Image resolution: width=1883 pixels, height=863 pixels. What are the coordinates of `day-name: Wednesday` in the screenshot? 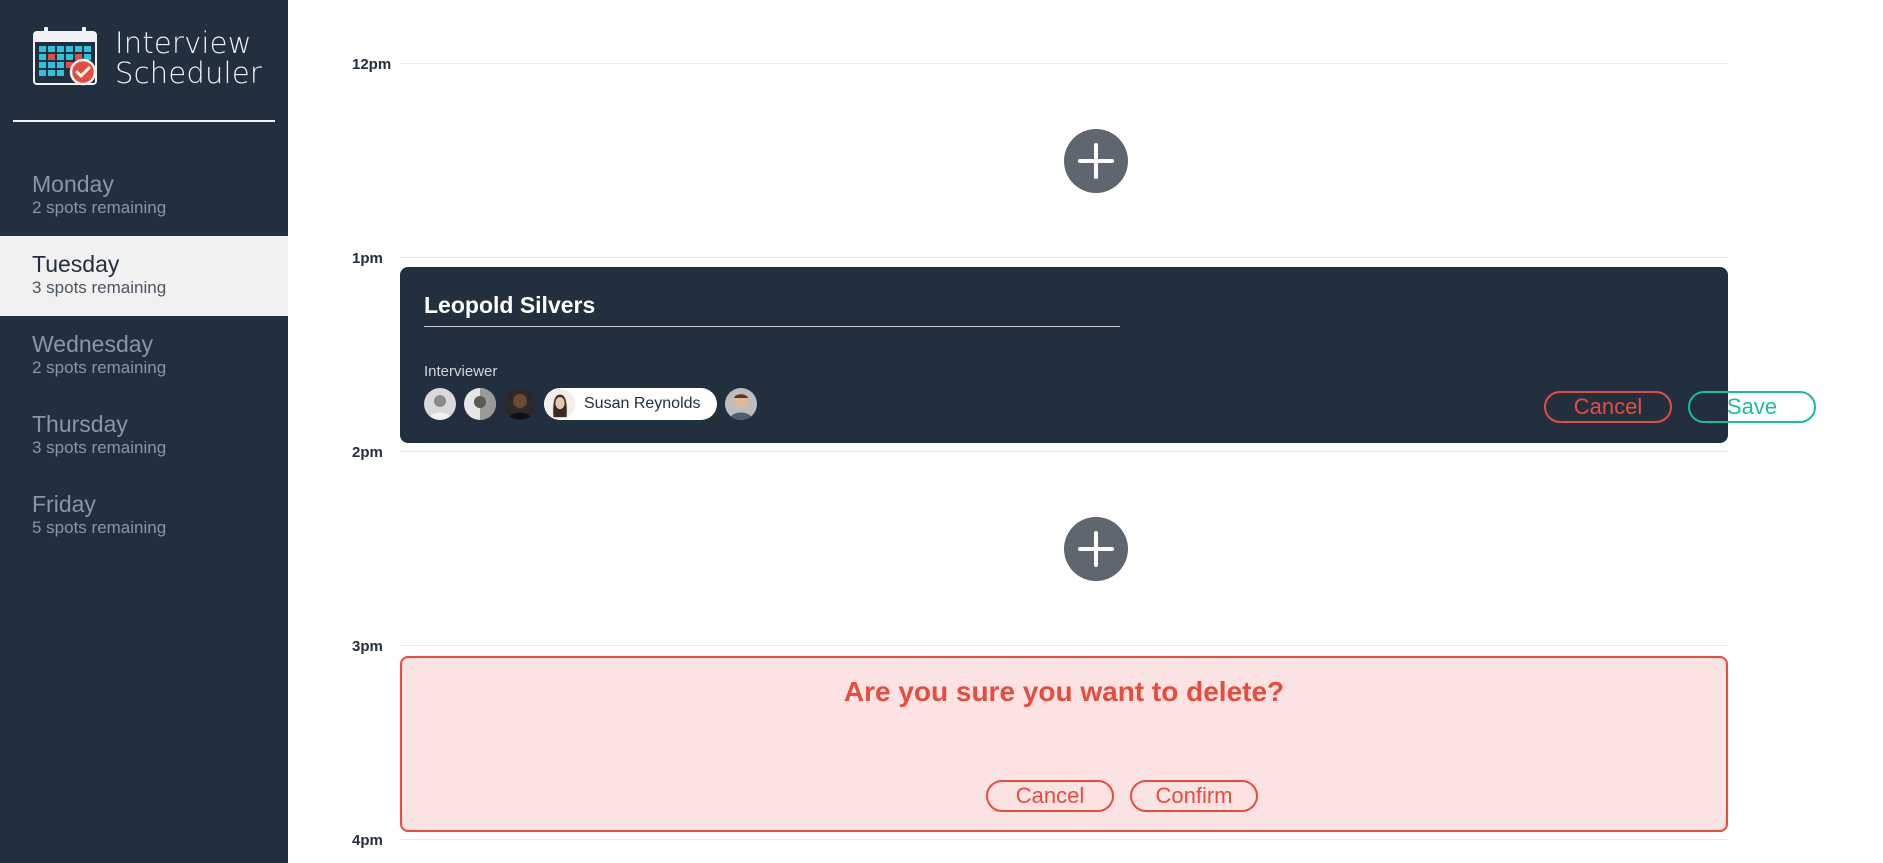 It's located at (93, 344).